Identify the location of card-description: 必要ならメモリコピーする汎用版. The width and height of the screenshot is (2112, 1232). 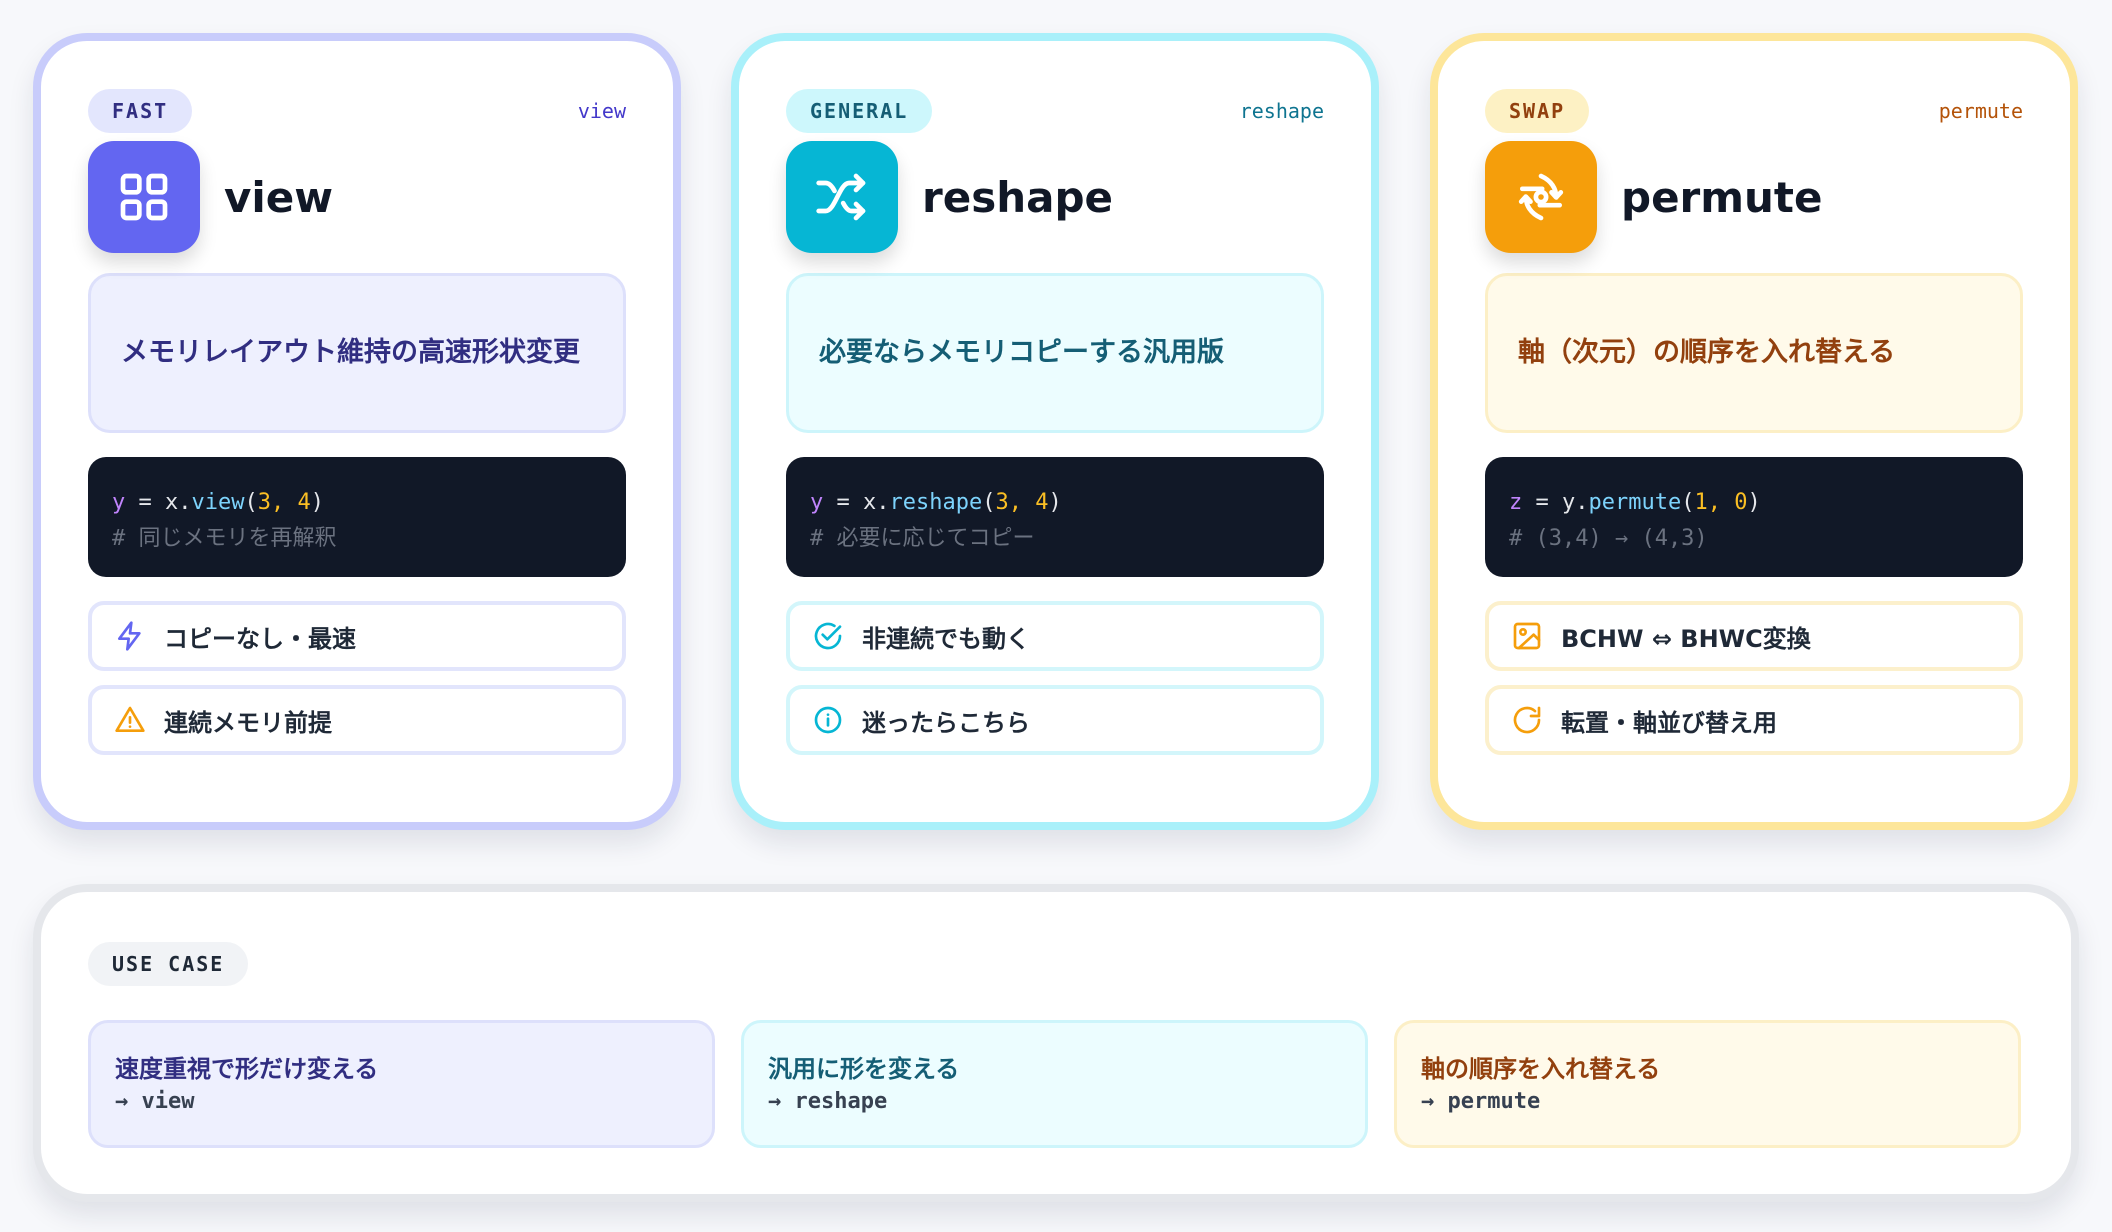
(1055, 353).